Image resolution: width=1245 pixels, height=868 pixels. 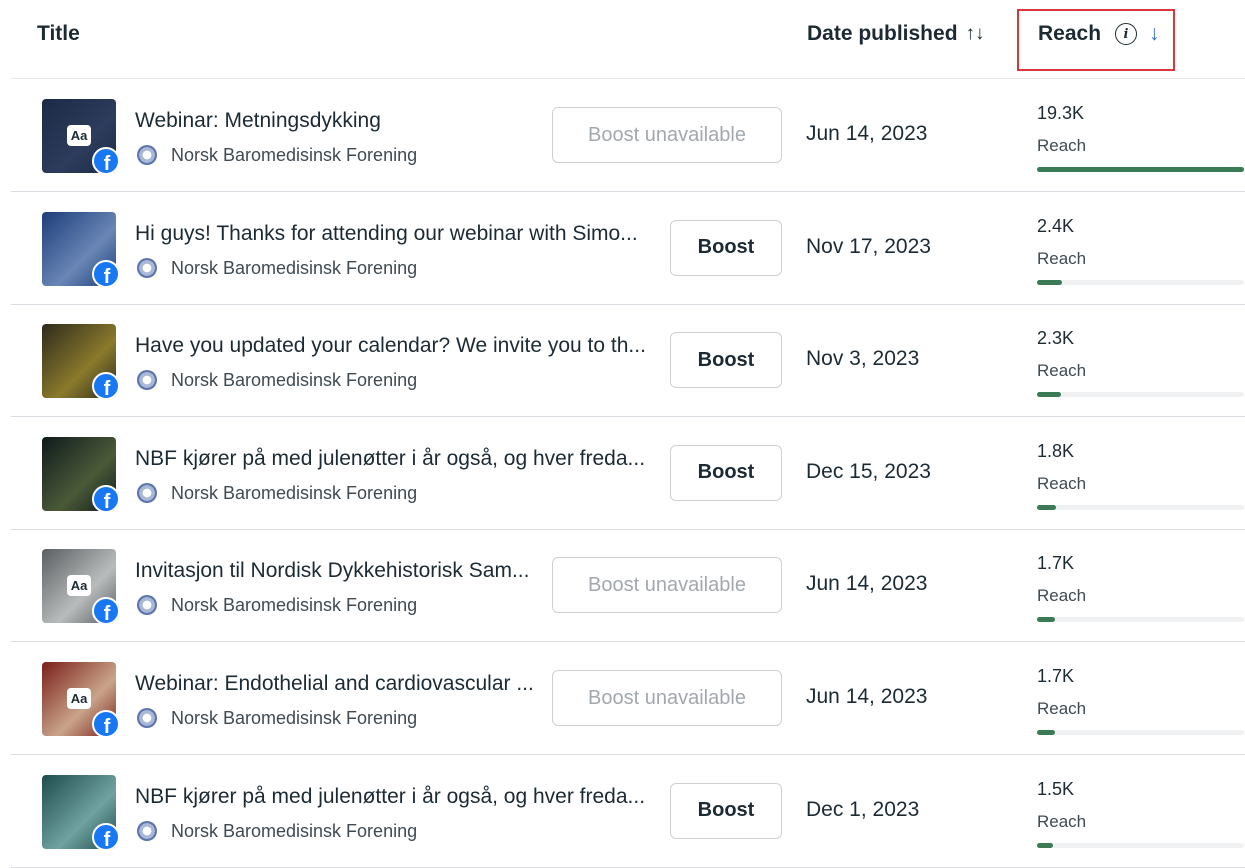 What do you see at coordinates (1126, 34) in the screenshot?
I see `info-icon: i` at bounding box center [1126, 34].